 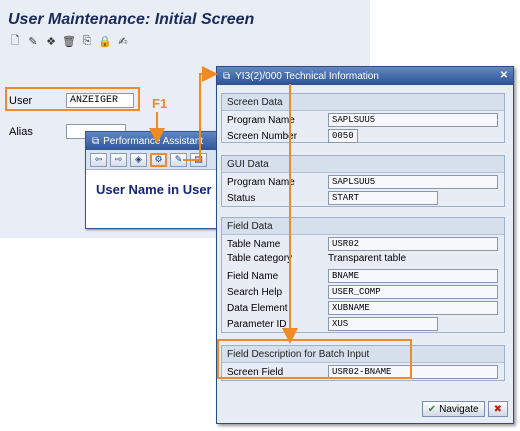 What do you see at coordinates (253, 276) in the screenshot?
I see `field-name-label: Field Name` at bounding box center [253, 276].